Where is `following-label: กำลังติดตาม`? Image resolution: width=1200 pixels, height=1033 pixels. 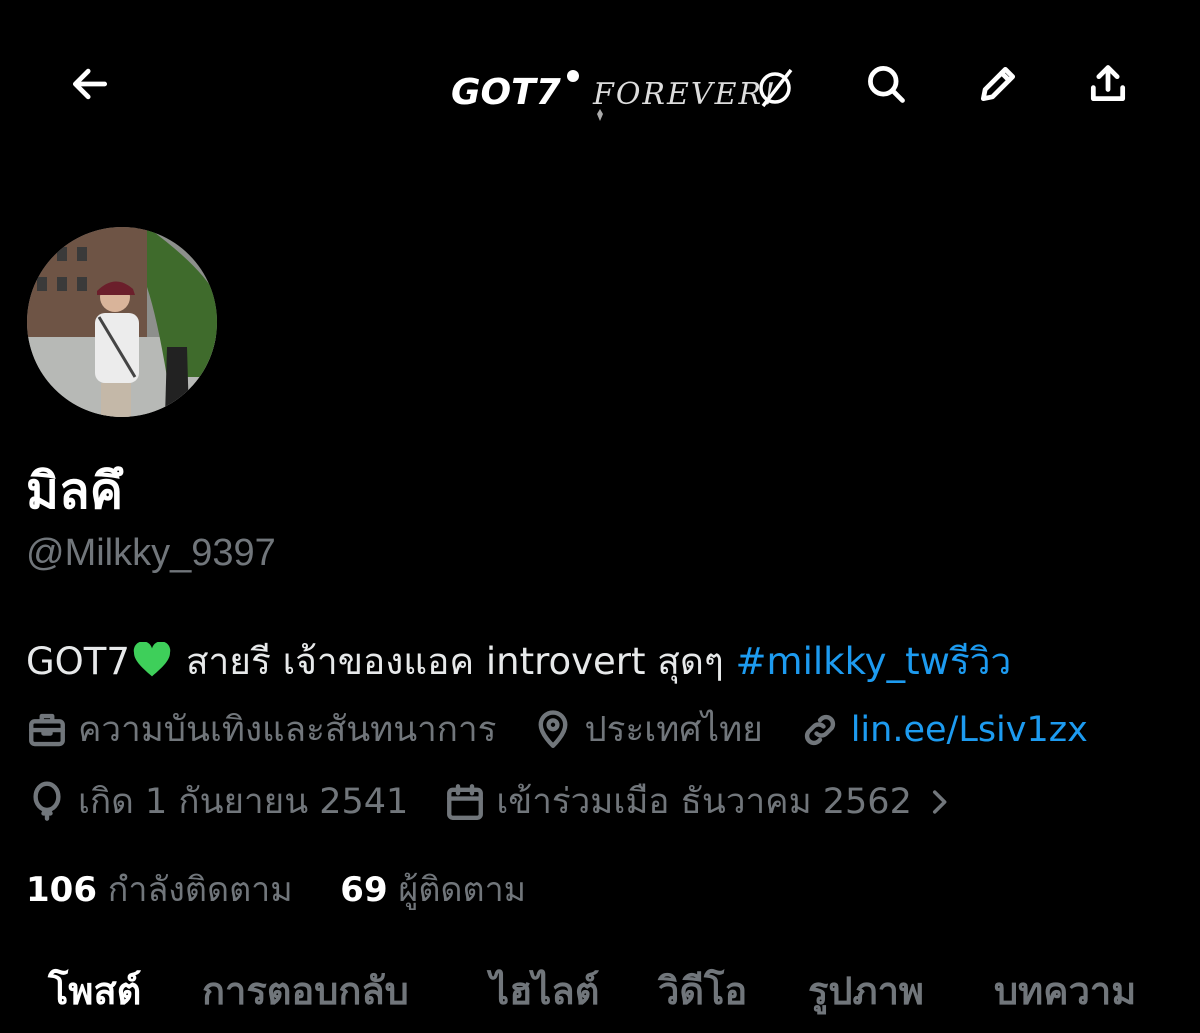
following-label: กำลังติดตาม is located at coordinates (200, 890).